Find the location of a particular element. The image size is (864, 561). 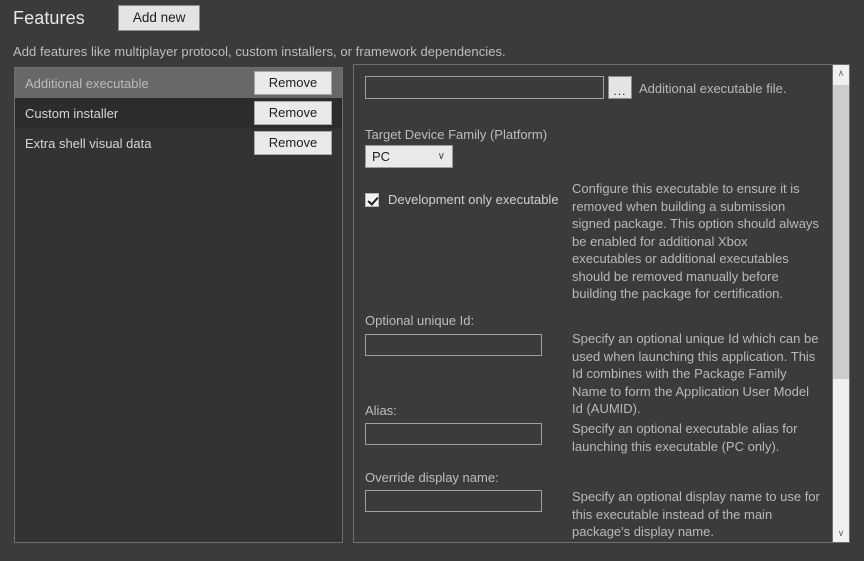

development-only-checkbox-row: Development only executable is located at coordinates (462, 199).